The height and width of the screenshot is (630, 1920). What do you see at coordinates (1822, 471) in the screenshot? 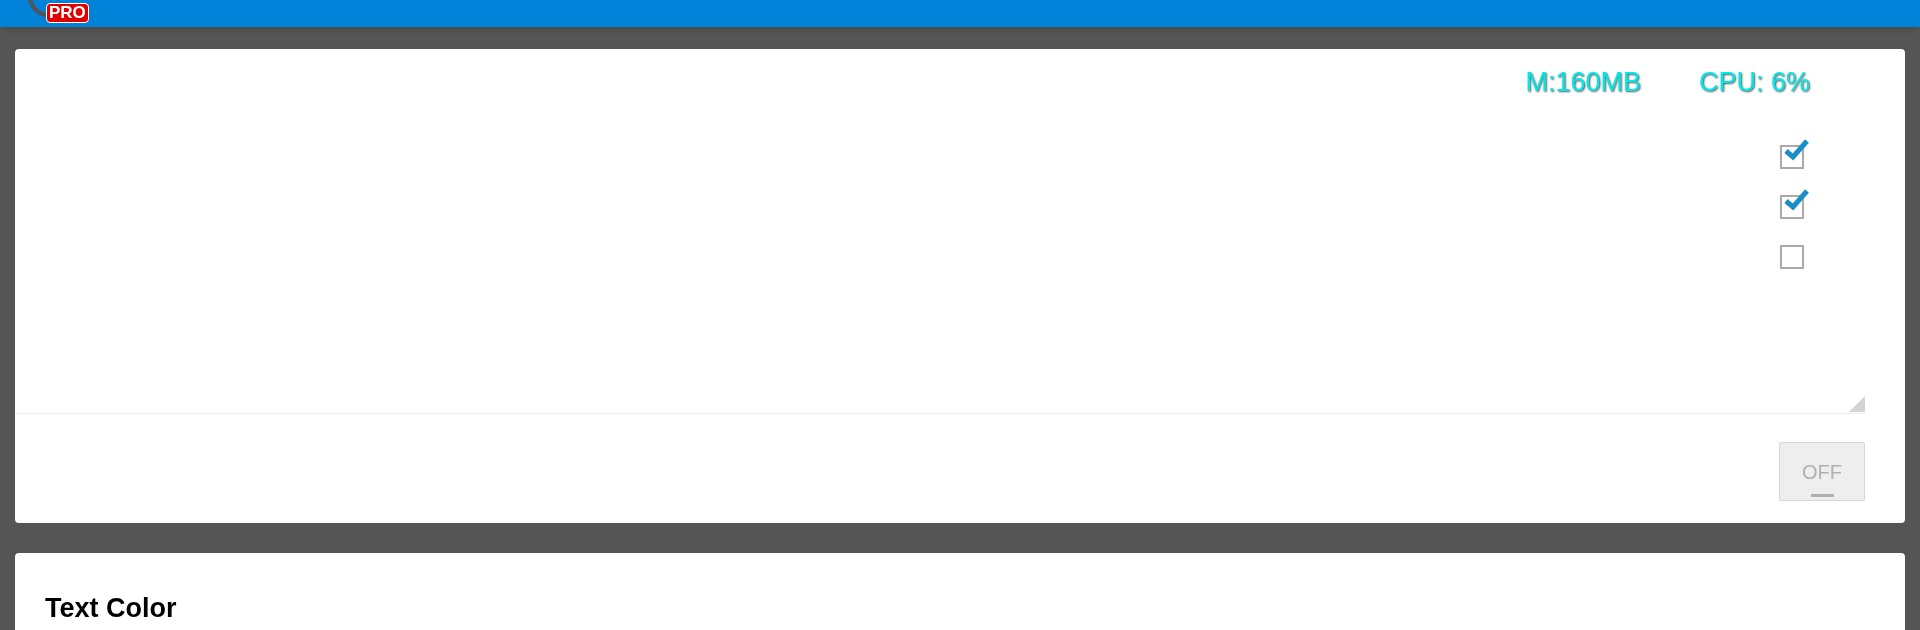
I see `toggle-button: OFF` at bounding box center [1822, 471].